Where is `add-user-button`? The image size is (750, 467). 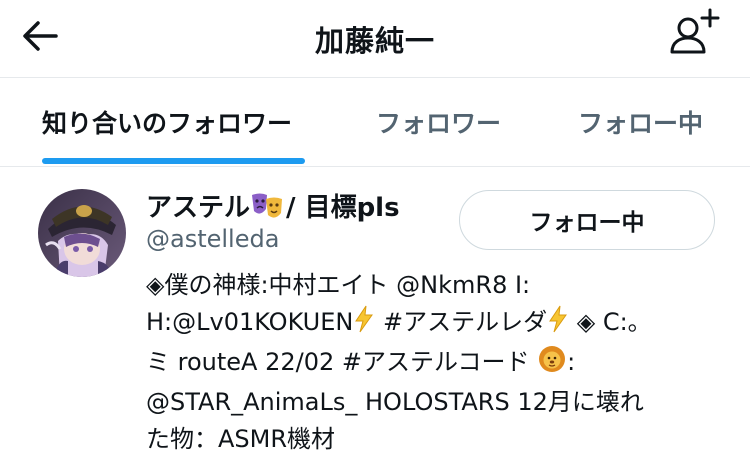 add-user-button is located at coordinates (694, 32).